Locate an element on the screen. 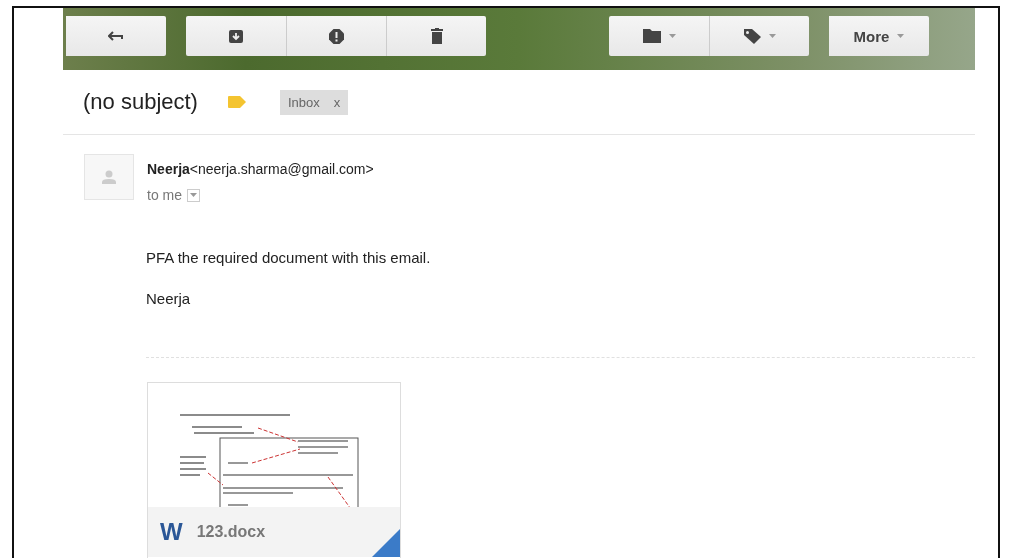 The width and height of the screenshot is (1017, 558). delete-button is located at coordinates (436, 36).